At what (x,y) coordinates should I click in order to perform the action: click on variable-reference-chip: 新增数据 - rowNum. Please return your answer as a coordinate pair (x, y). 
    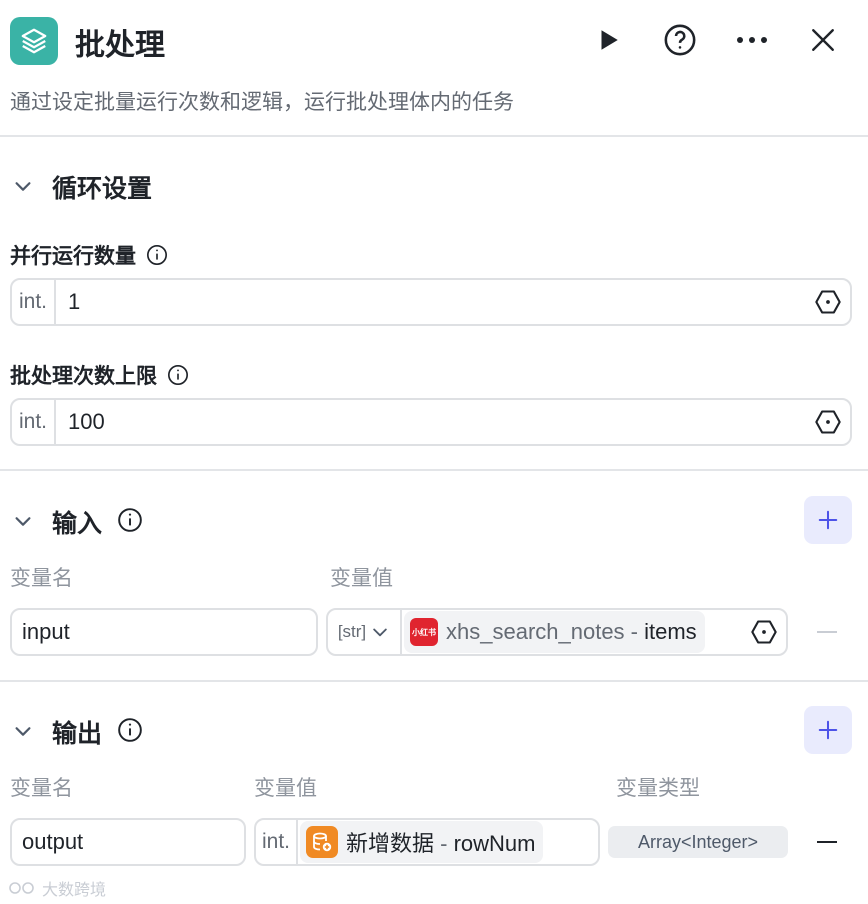
    Looking at the image, I should click on (422, 842).